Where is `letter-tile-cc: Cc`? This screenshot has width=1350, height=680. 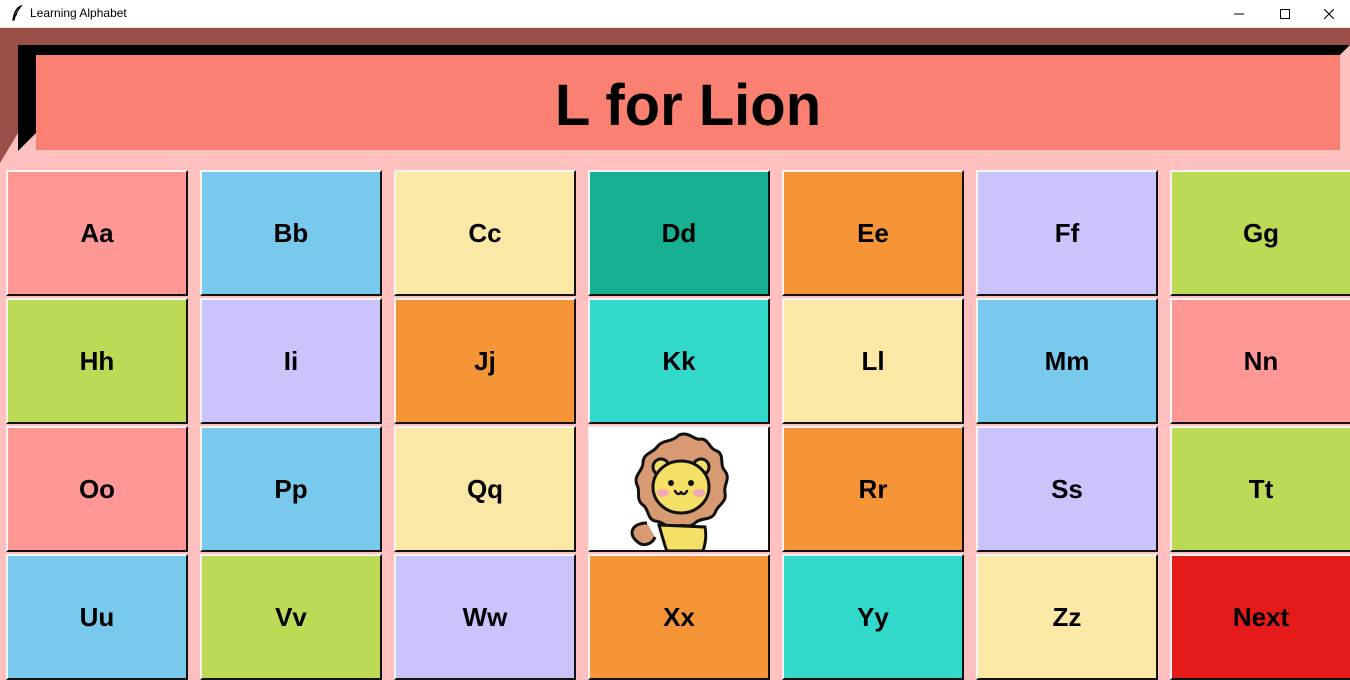
letter-tile-cc: Cc is located at coordinates (485, 233).